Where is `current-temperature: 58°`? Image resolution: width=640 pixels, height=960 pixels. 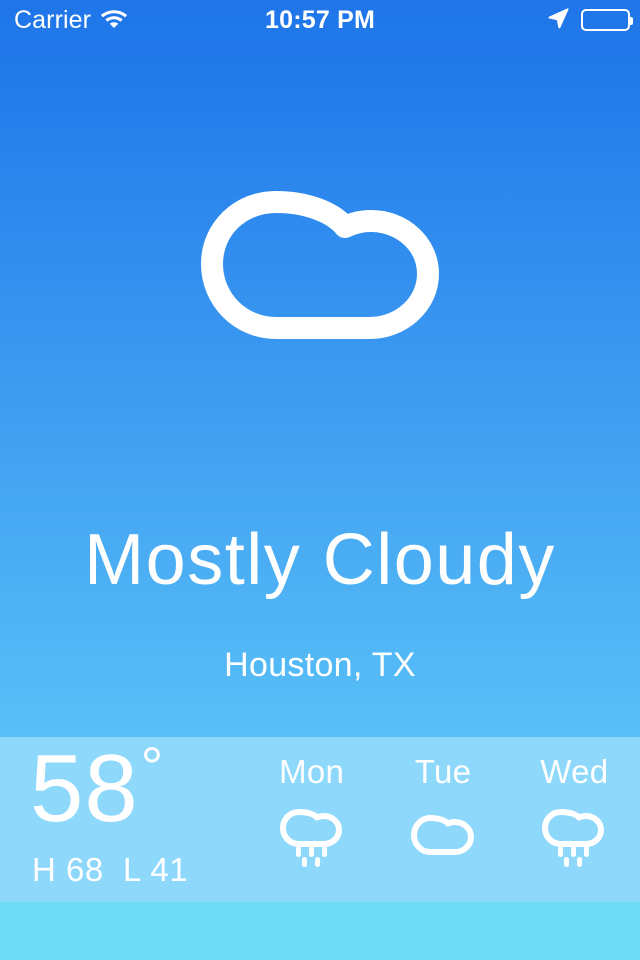
current-temperature: 58° is located at coordinates (96, 788).